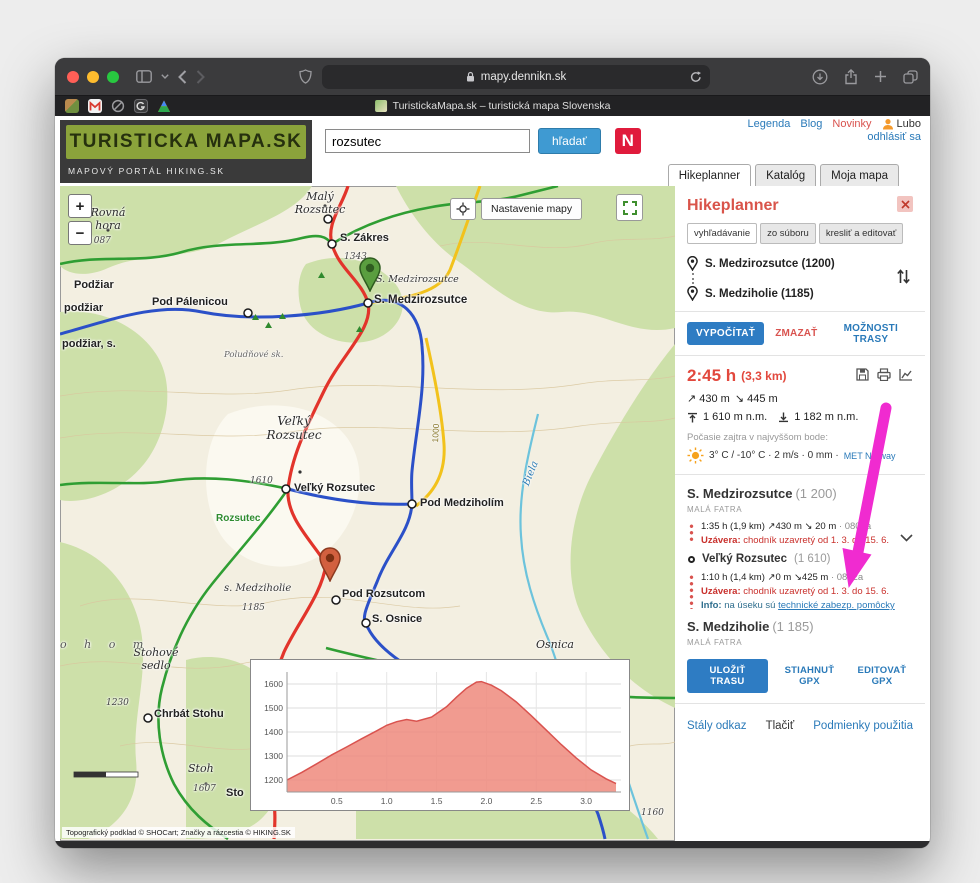  I want to click on chevron-down-icon, so click(906, 538).